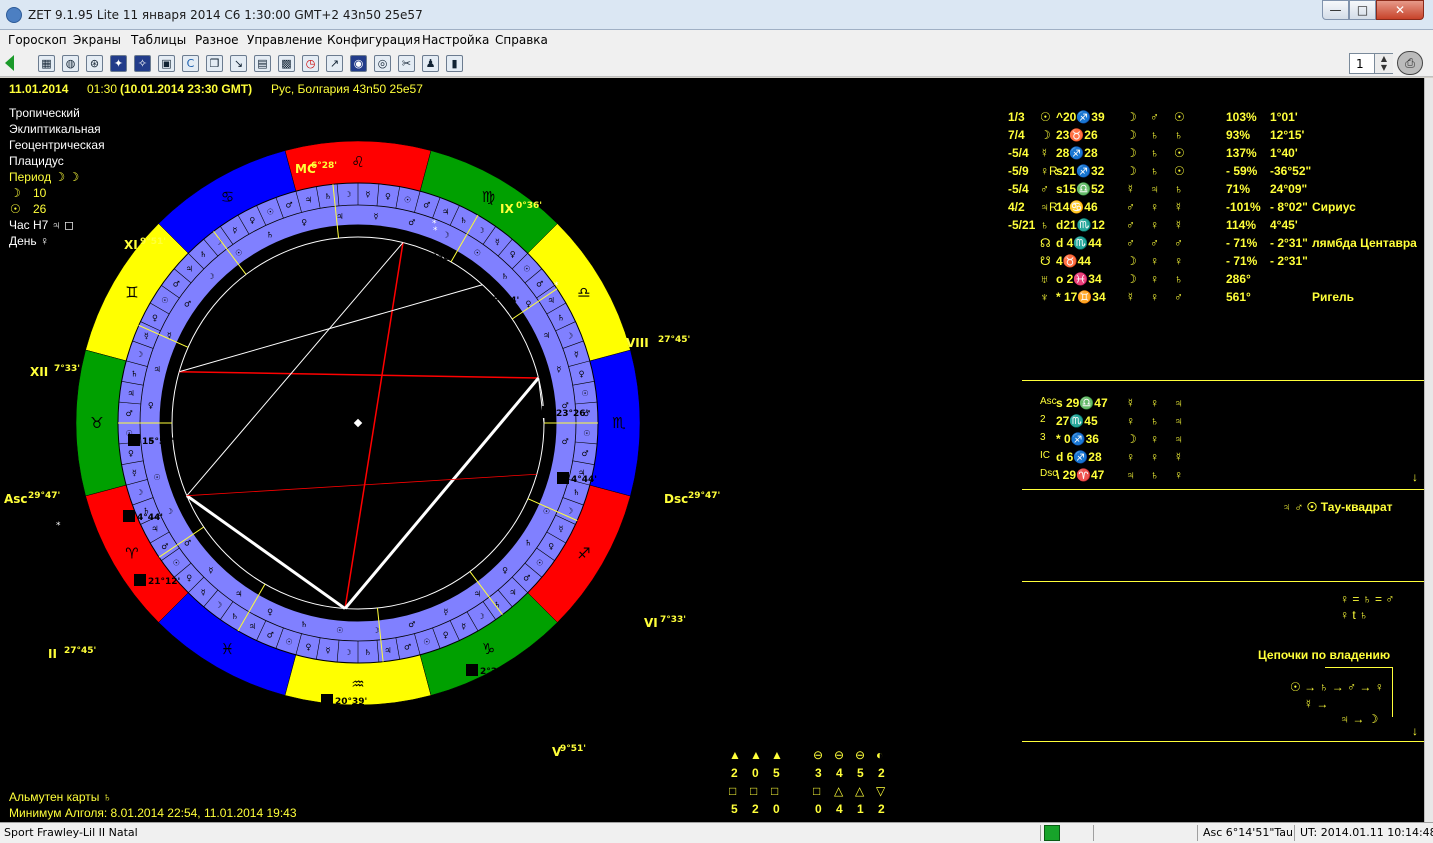  What do you see at coordinates (1045, 117) in the screenshot?
I see `planet-row-g: ☉` at bounding box center [1045, 117].